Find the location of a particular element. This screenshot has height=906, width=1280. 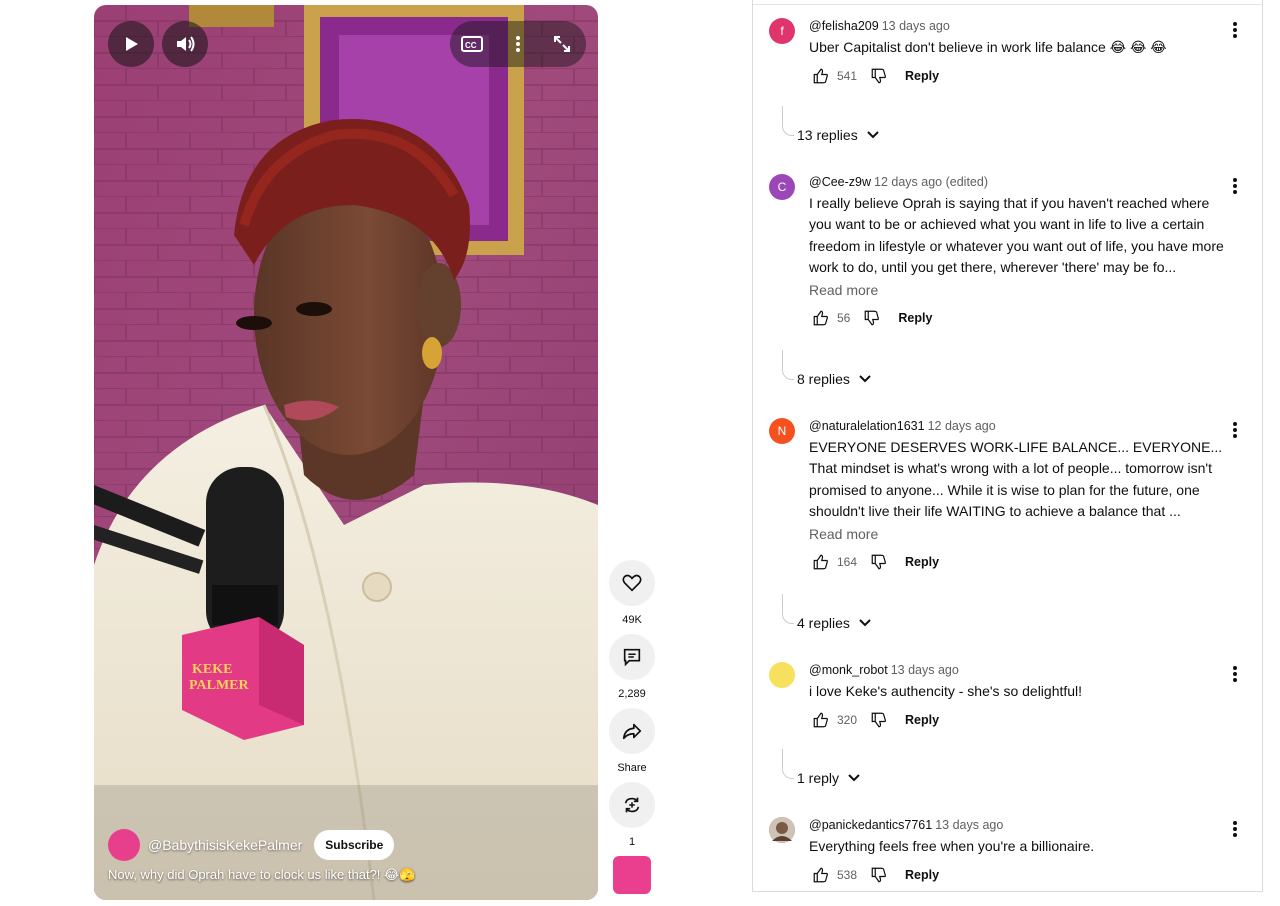

comment-author: @Cee-z9w is located at coordinates (840, 182).